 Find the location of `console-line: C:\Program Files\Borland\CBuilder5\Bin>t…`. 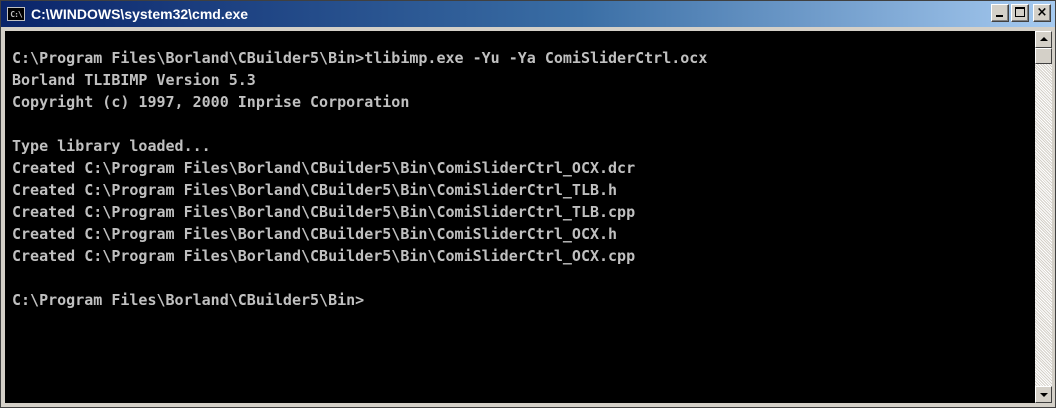

console-line: C:\Program Files\Borland\CBuilder5\Bin>t… is located at coordinates (360, 58).